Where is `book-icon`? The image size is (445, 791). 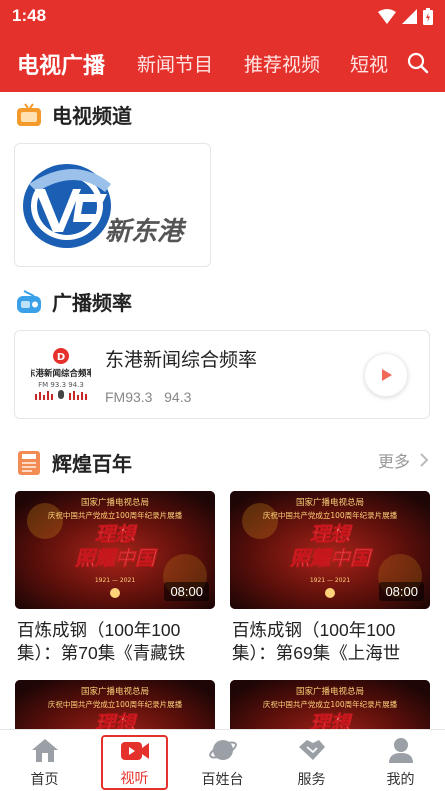 book-icon is located at coordinates (29, 463).